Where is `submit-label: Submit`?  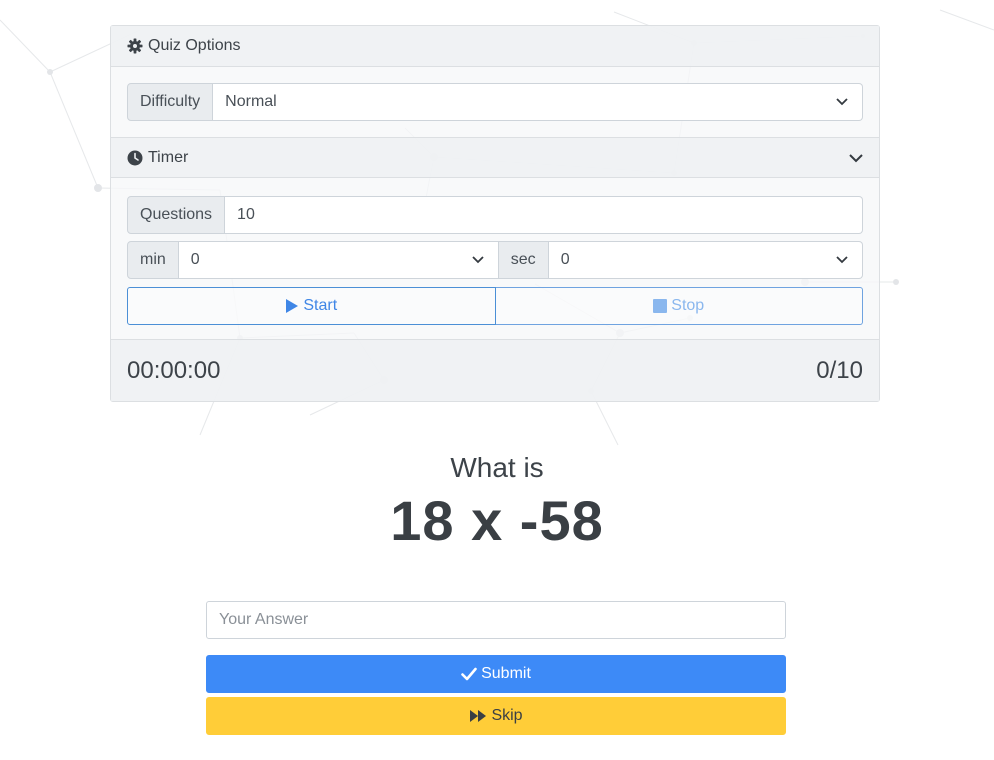
submit-label: Submit is located at coordinates (506, 673).